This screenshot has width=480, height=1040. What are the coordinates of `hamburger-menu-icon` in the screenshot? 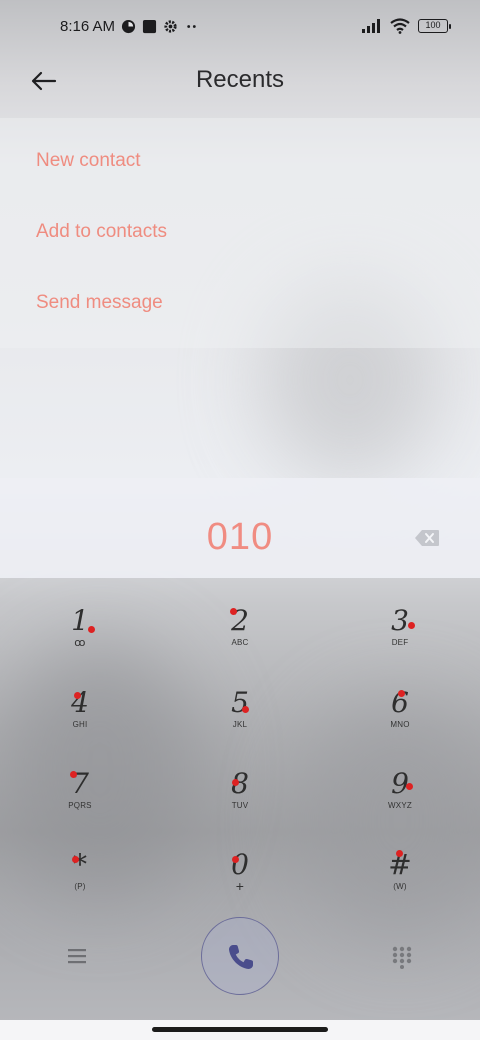 It's located at (77, 956).